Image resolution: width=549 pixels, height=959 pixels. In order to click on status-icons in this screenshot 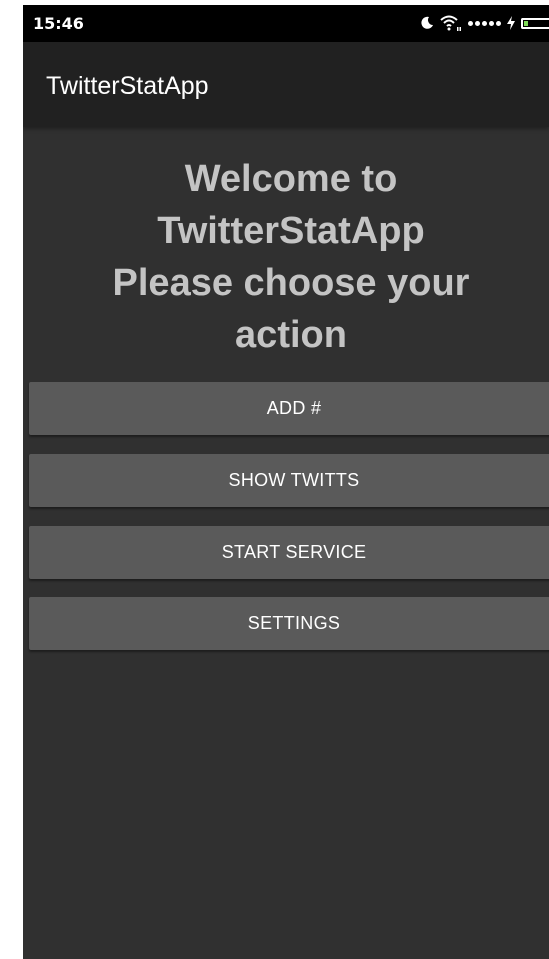, I will do `click(484, 23)`.